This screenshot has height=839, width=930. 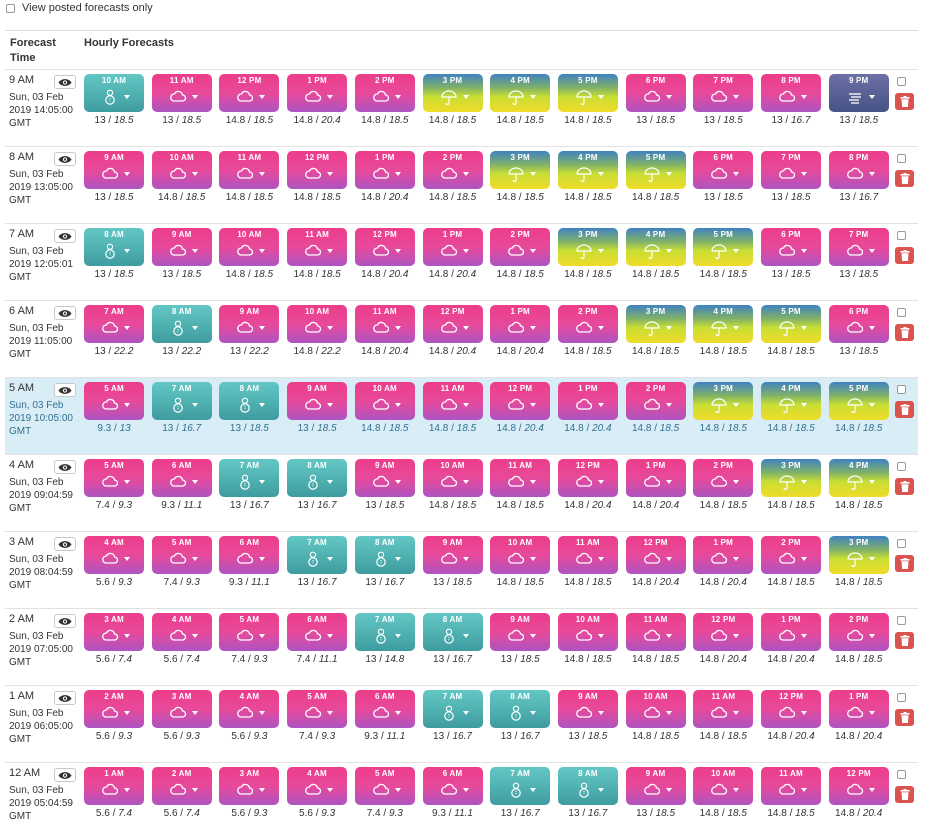 What do you see at coordinates (858, 93) in the screenshot?
I see `weather-dropdown: 9 PM` at bounding box center [858, 93].